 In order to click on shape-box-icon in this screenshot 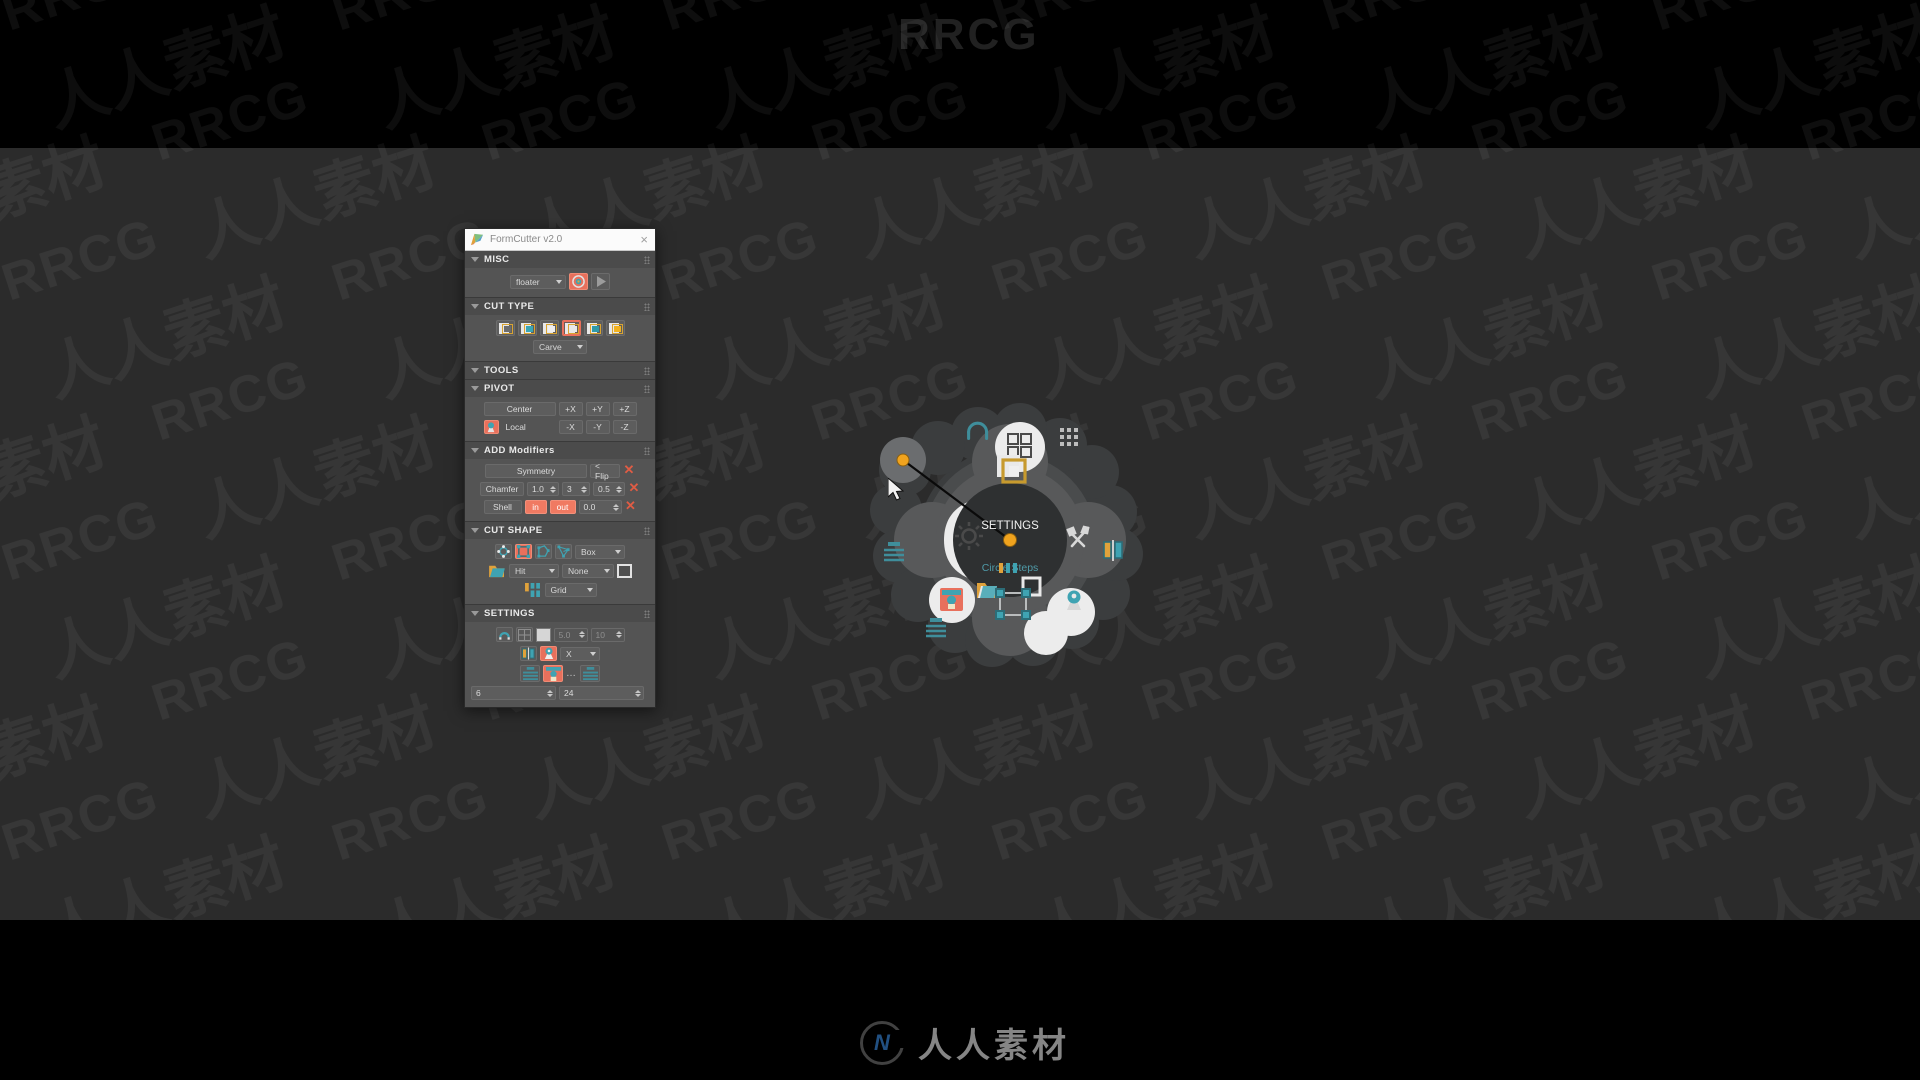, I will do `click(523, 551)`.